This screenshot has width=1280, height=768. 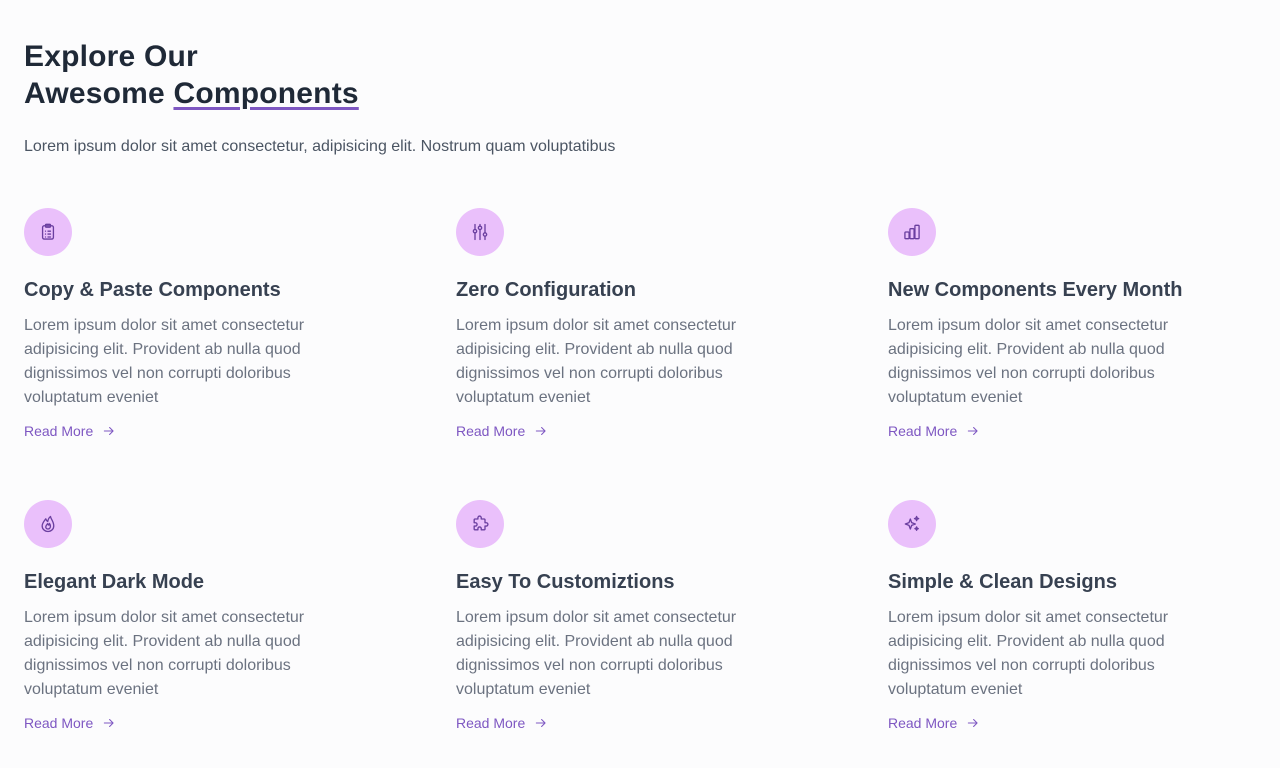 What do you see at coordinates (912, 524) in the screenshot?
I see `sparkles-icon` at bounding box center [912, 524].